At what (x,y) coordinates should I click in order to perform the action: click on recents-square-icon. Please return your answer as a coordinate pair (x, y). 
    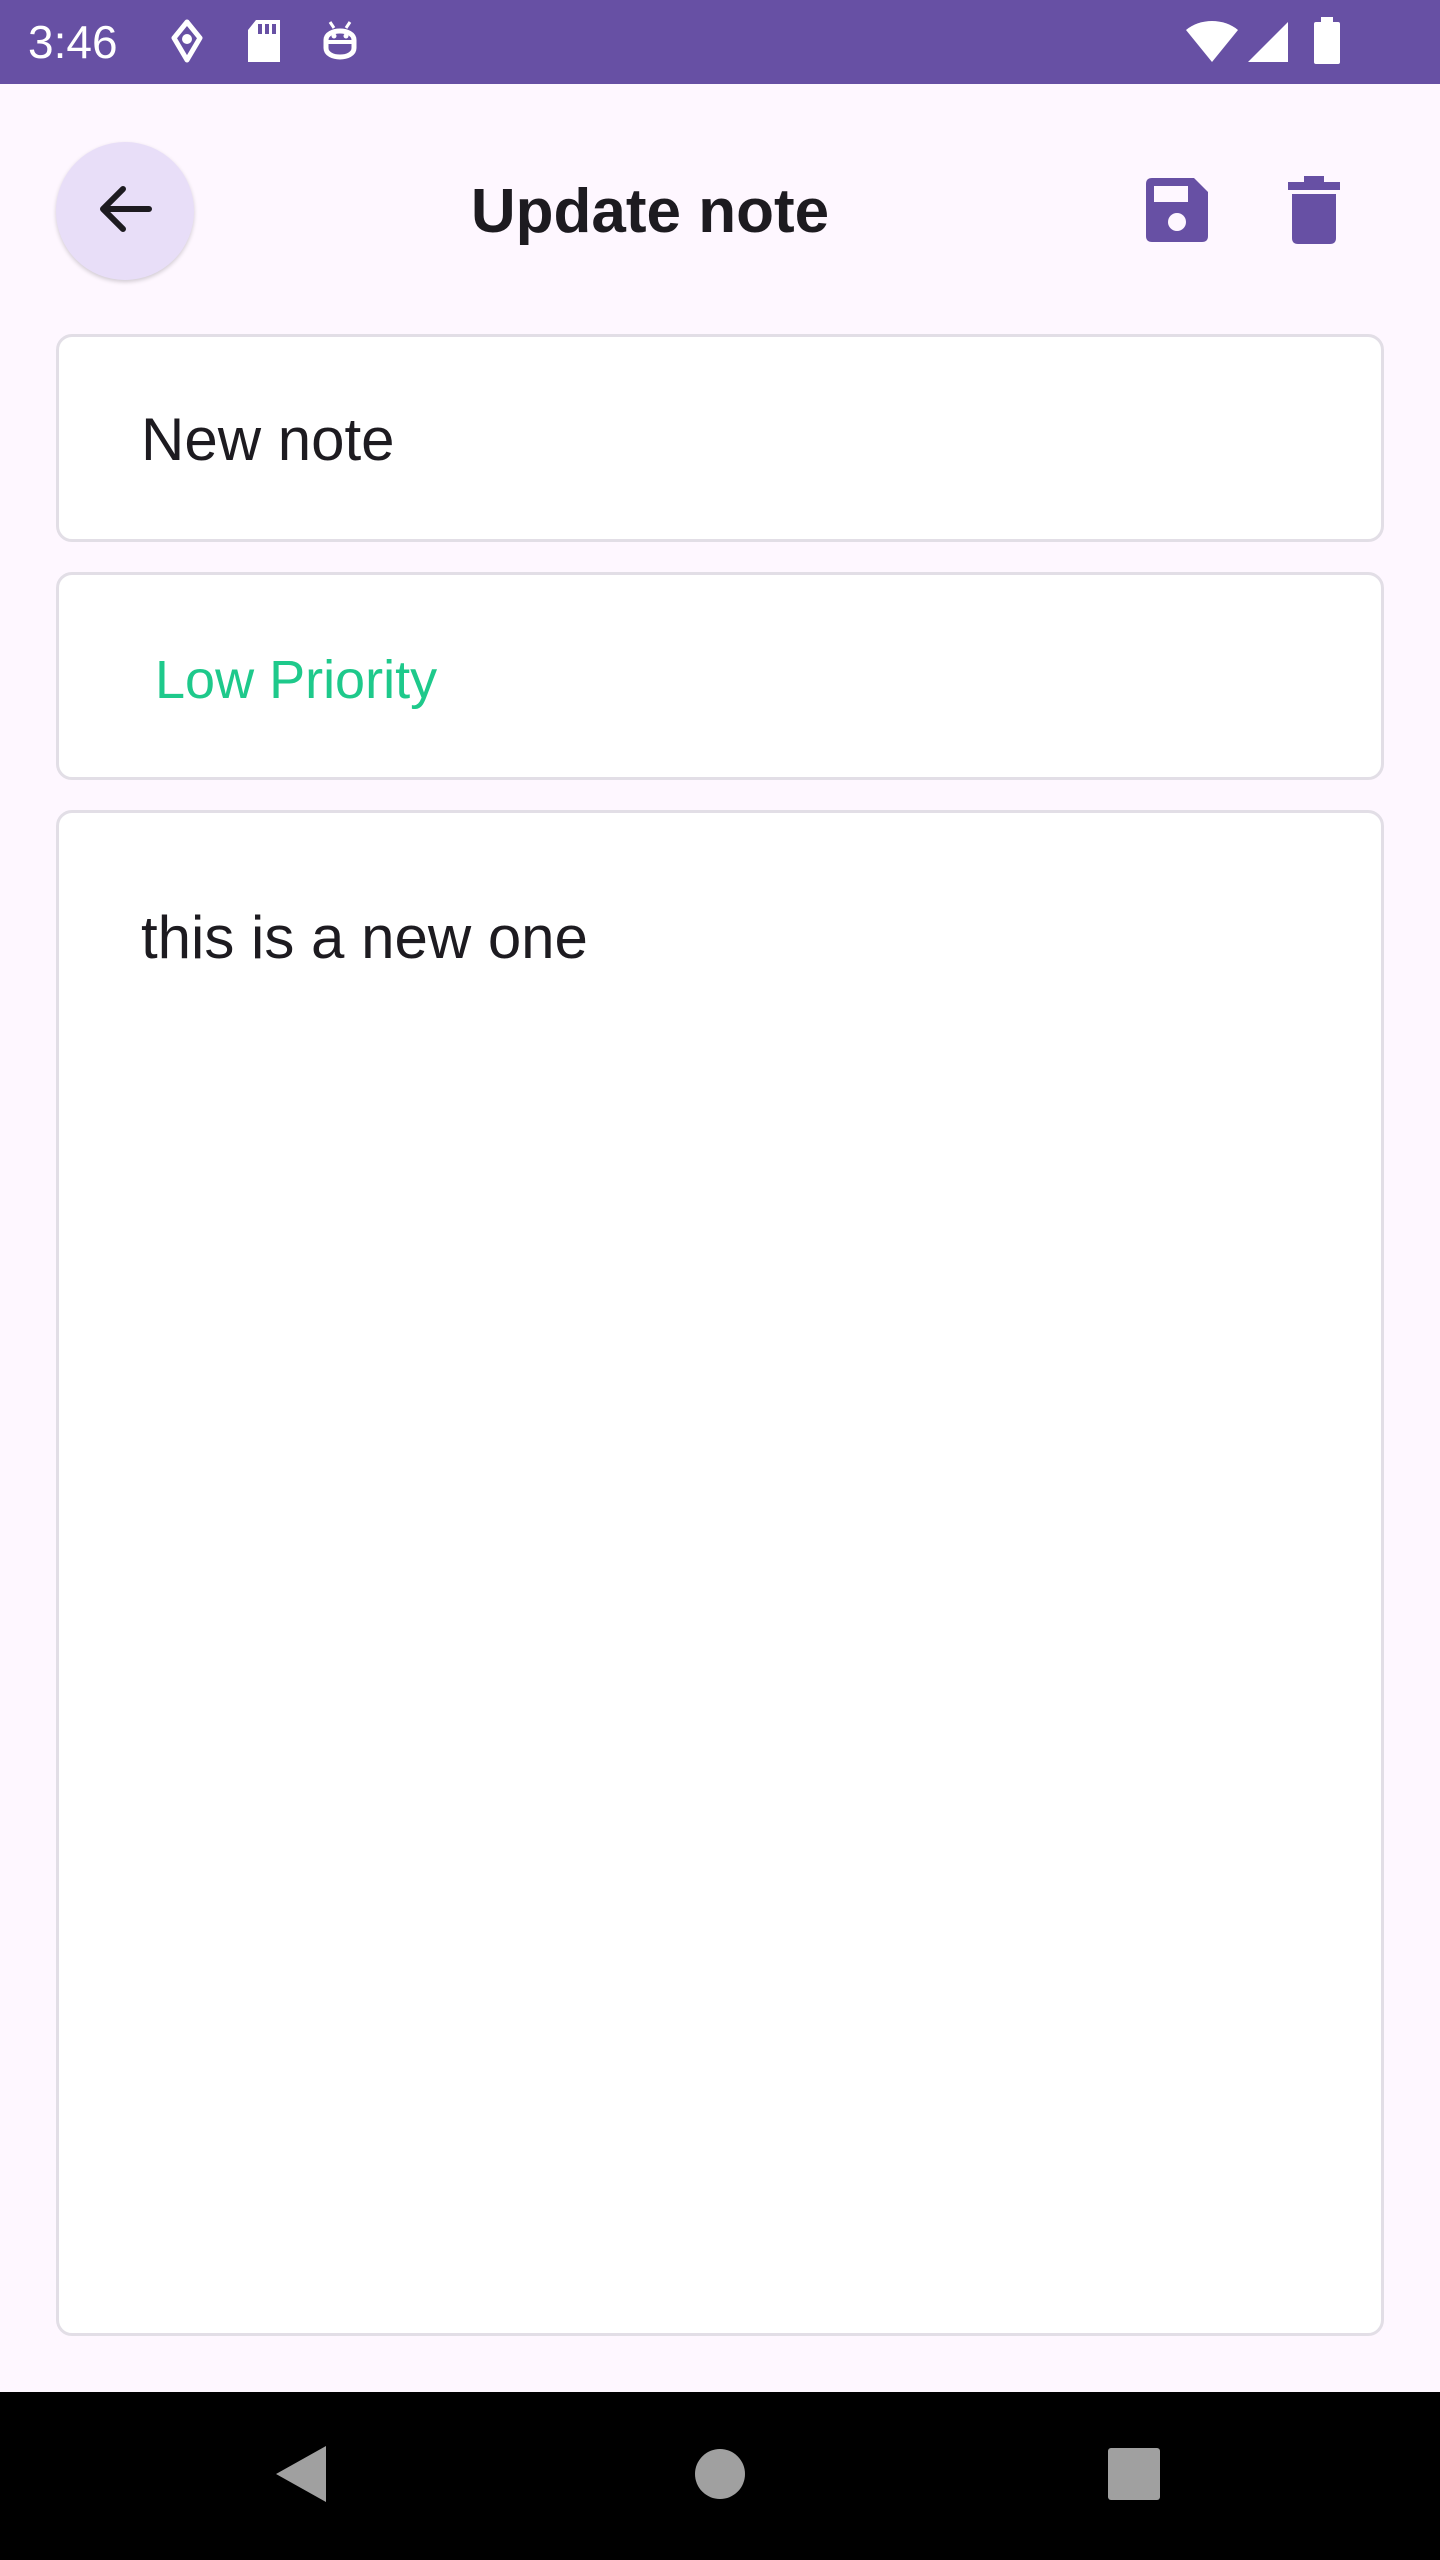
    Looking at the image, I should click on (1134, 2476).